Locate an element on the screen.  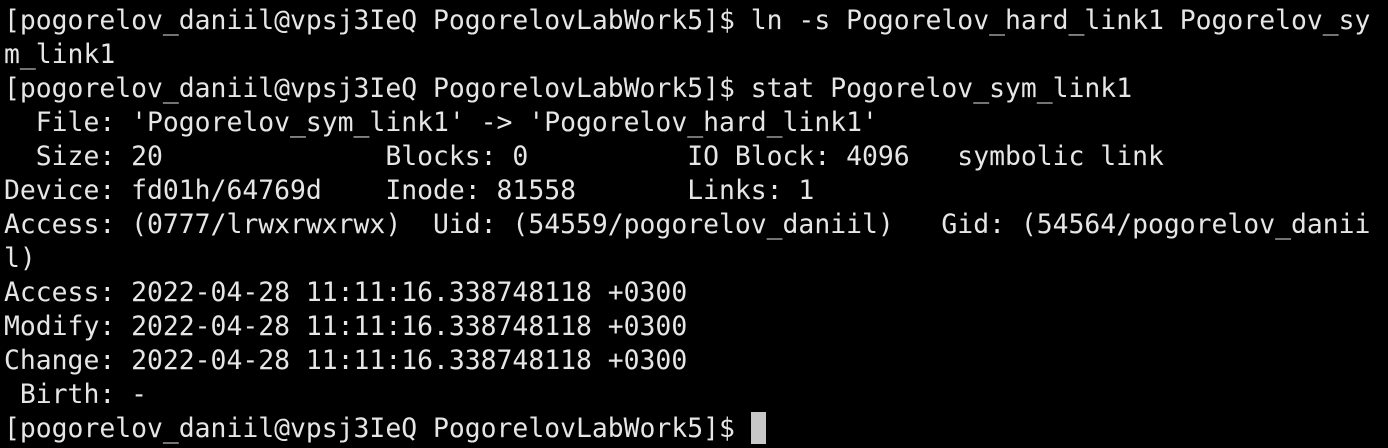
output-line: Birth: - is located at coordinates (75, 394).